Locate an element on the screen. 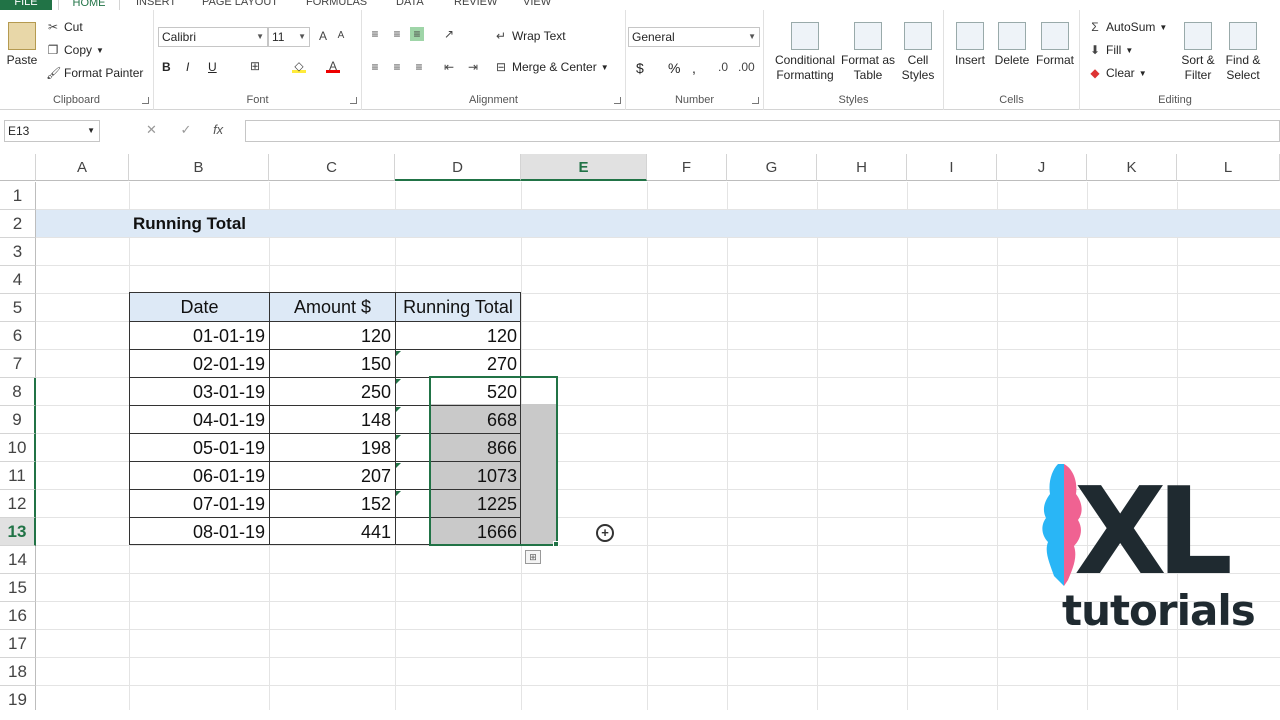 The width and height of the screenshot is (1280, 720). row-header-1: 1 is located at coordinates (18, 196).